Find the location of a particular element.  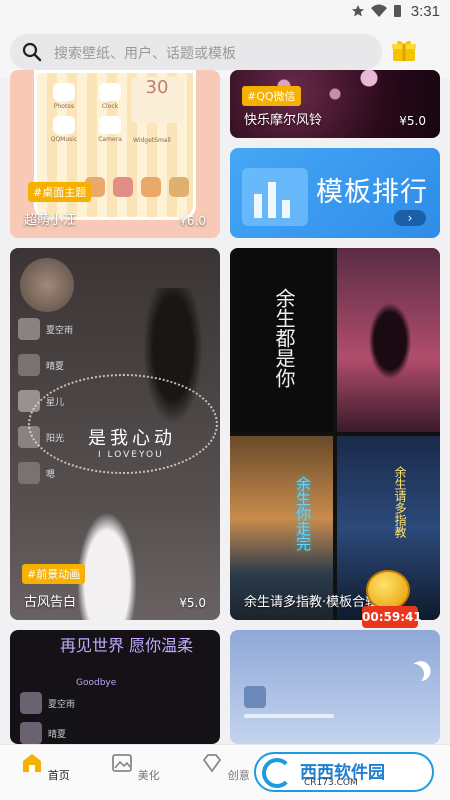

status-time: 3:31 is located at coordinates (425, 11).